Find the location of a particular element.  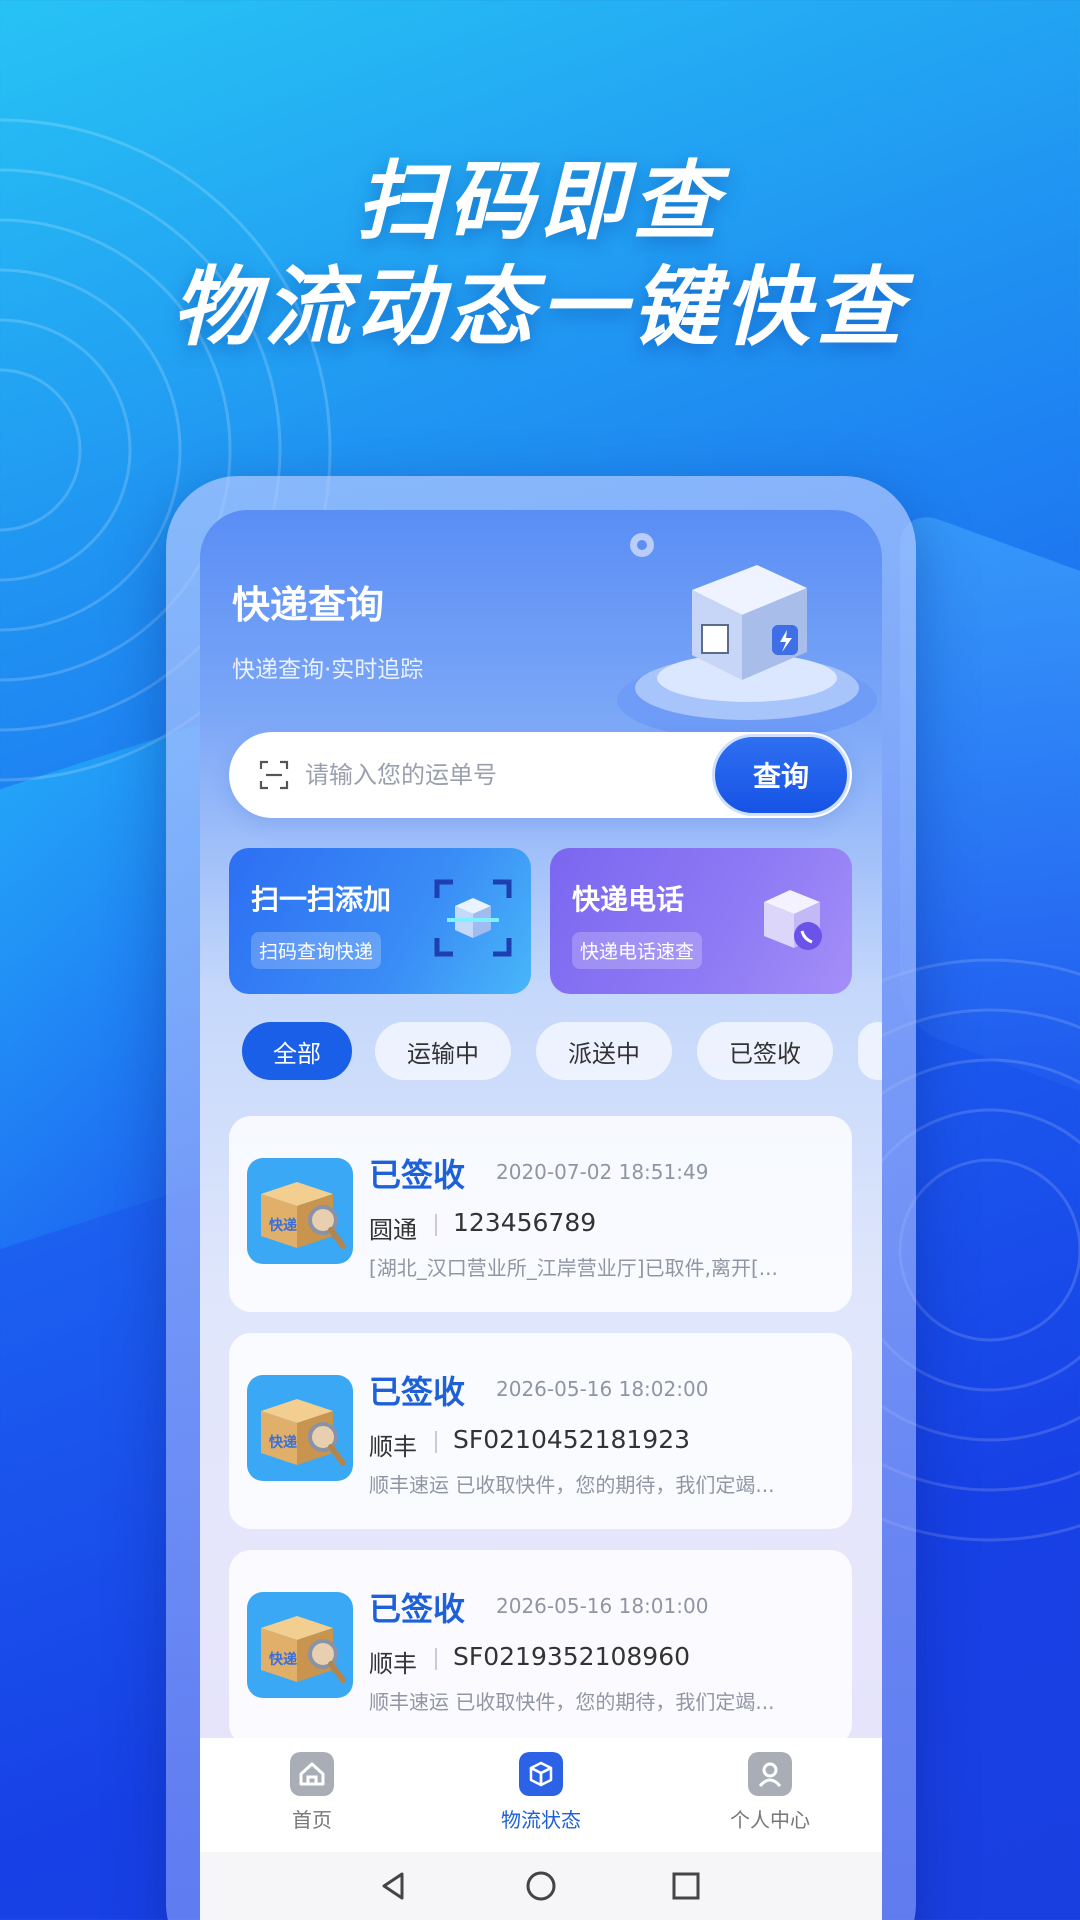

bottom-navigation: 首页 物流状态 个人中心 is located at coordinates (541, 1795).